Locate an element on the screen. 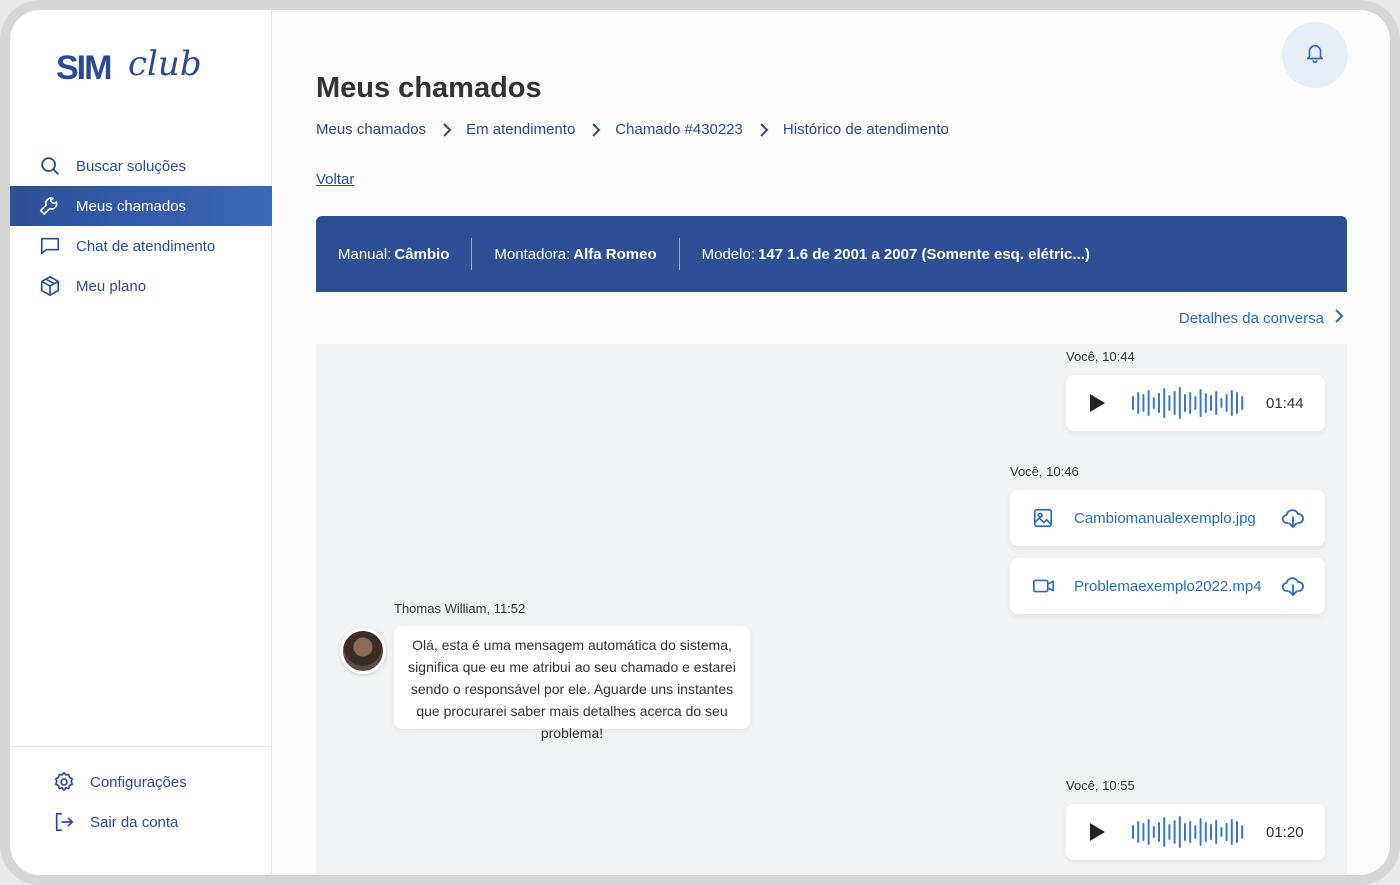 The height and width of the screenshot is (885, 1400). search-icon is located at coordinates (50, 166).